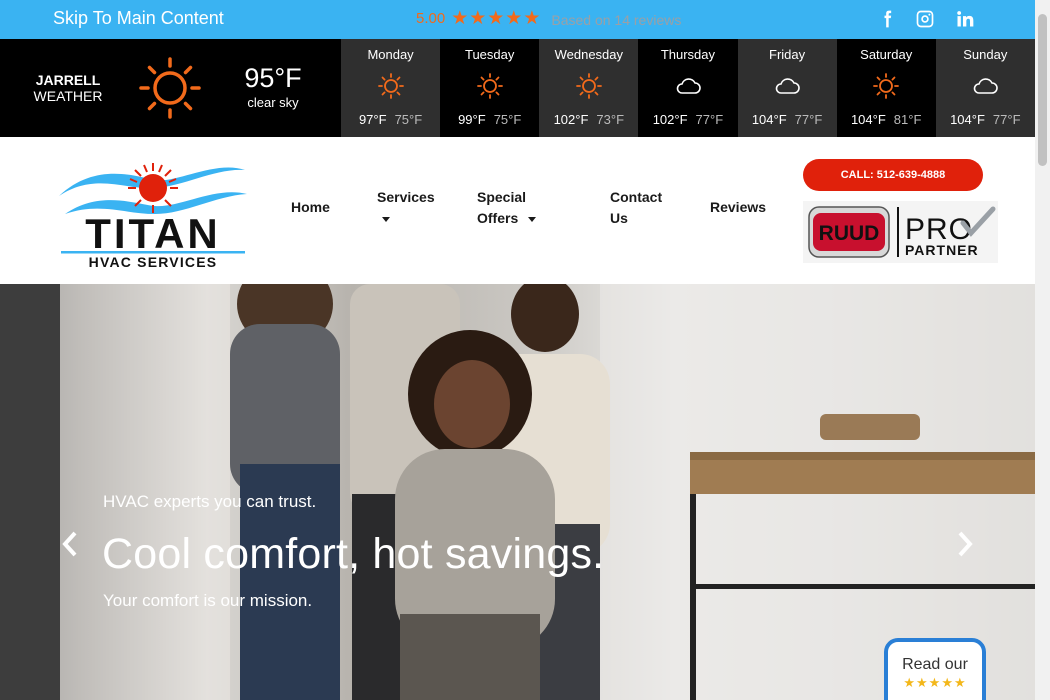 The height and width of the screenshot is (700, 1050). What do you see at coordinates (893, 175) in the screenshot?
I see `call-button: CALL: 512-639-4888` at bounding box center [893, 175].